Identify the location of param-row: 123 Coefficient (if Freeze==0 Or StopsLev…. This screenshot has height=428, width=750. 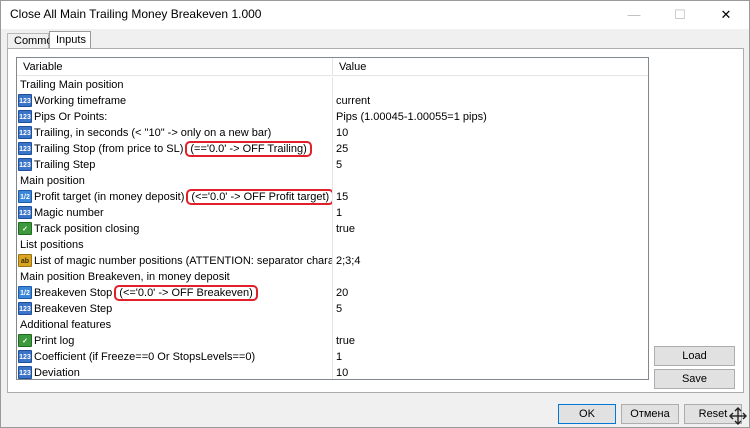
(332, 357).